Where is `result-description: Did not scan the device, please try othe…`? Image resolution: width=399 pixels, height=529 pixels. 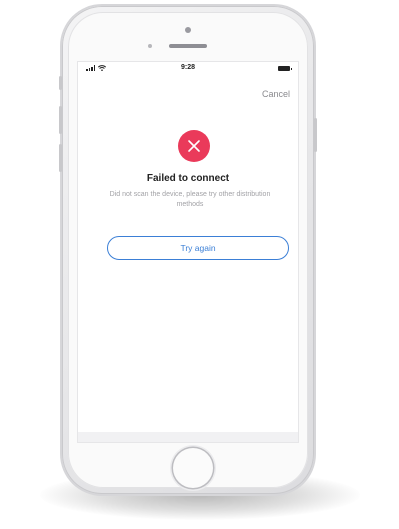 result-description: Did not scan the device, please try othe… is located at coordinates (190, 199).